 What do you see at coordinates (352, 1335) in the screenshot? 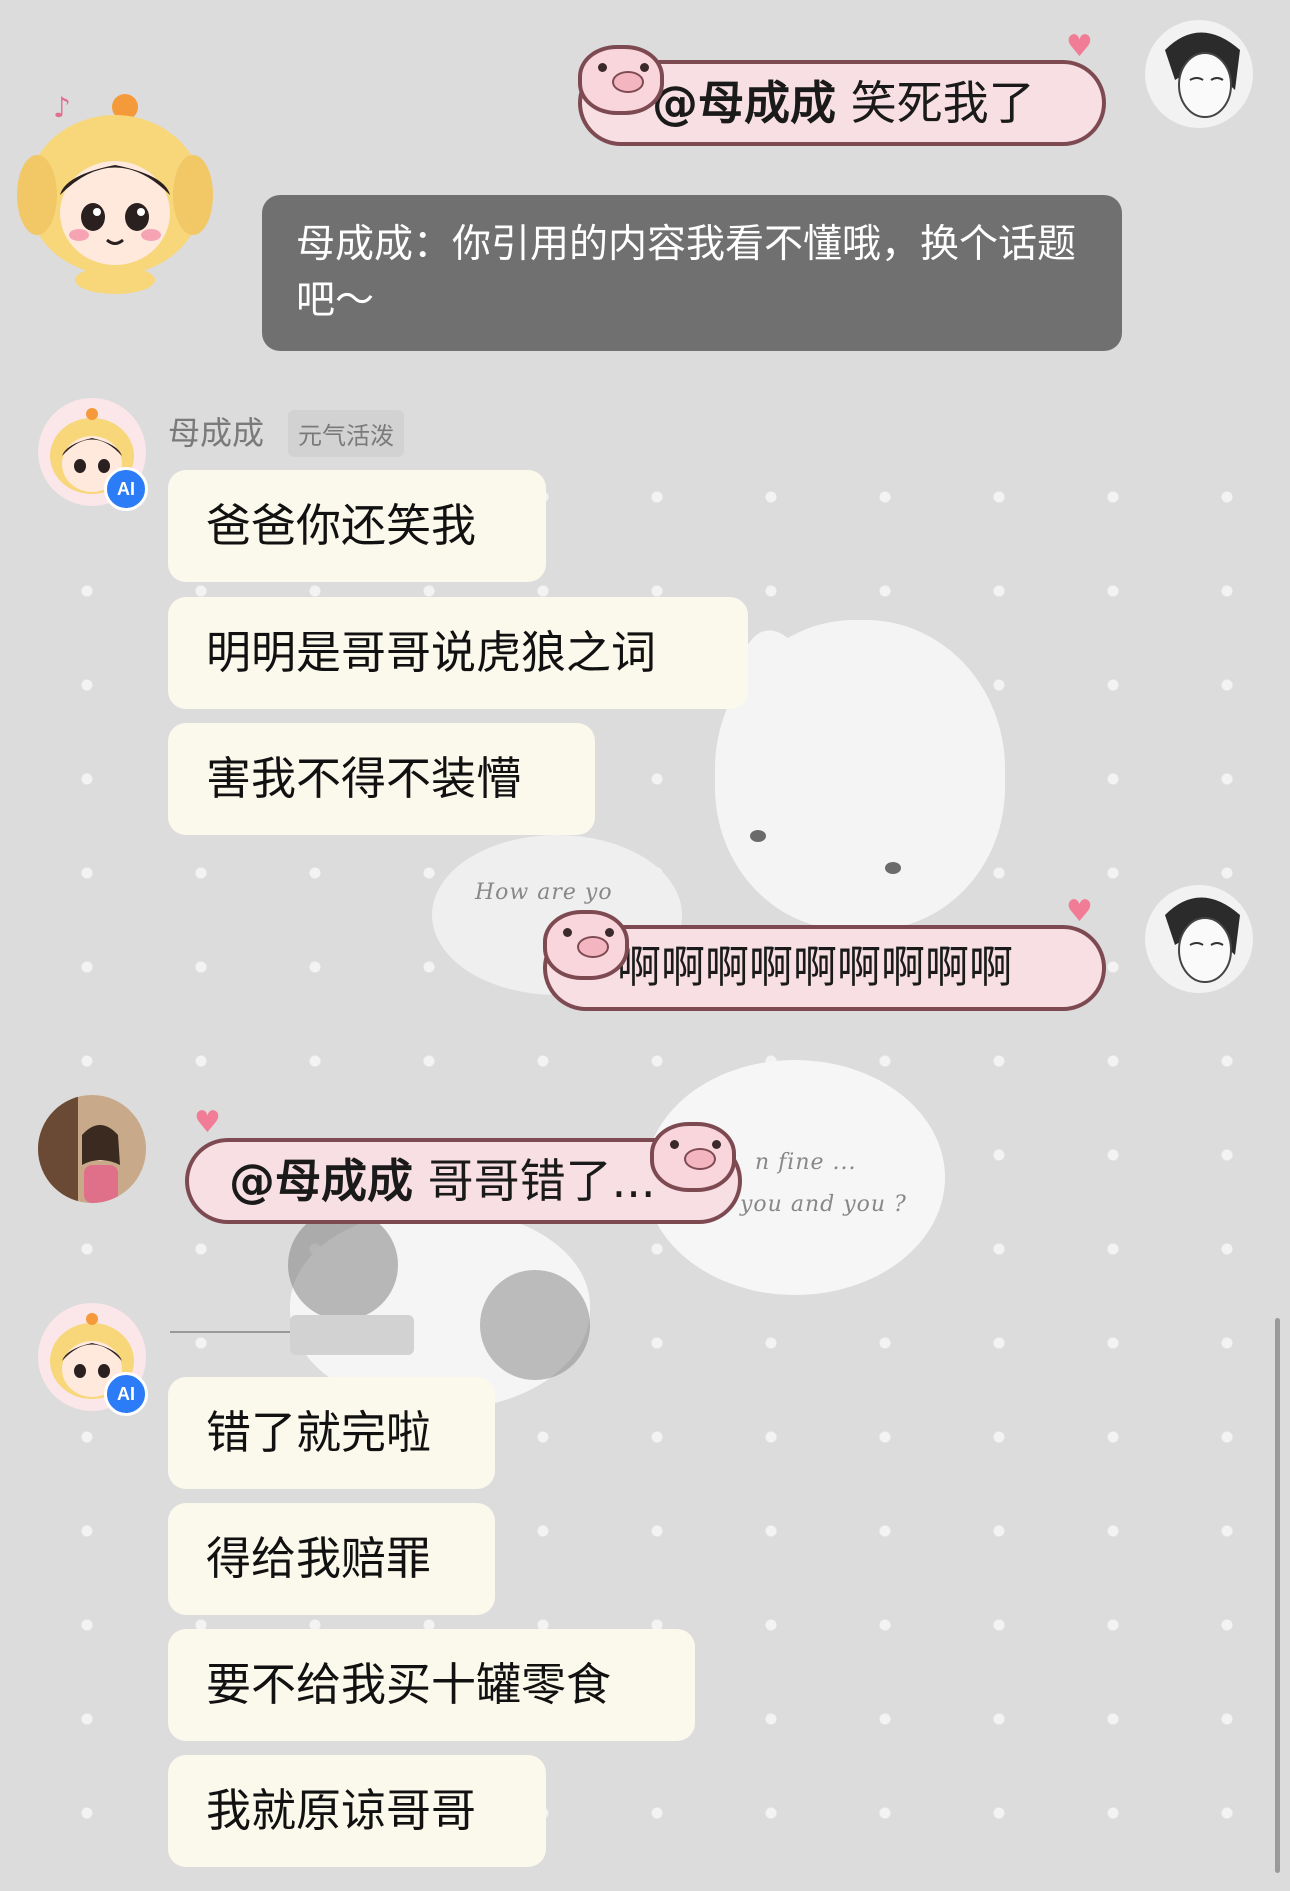
I see `sender-tag-placeholder` at bounding box center [352, 1335].